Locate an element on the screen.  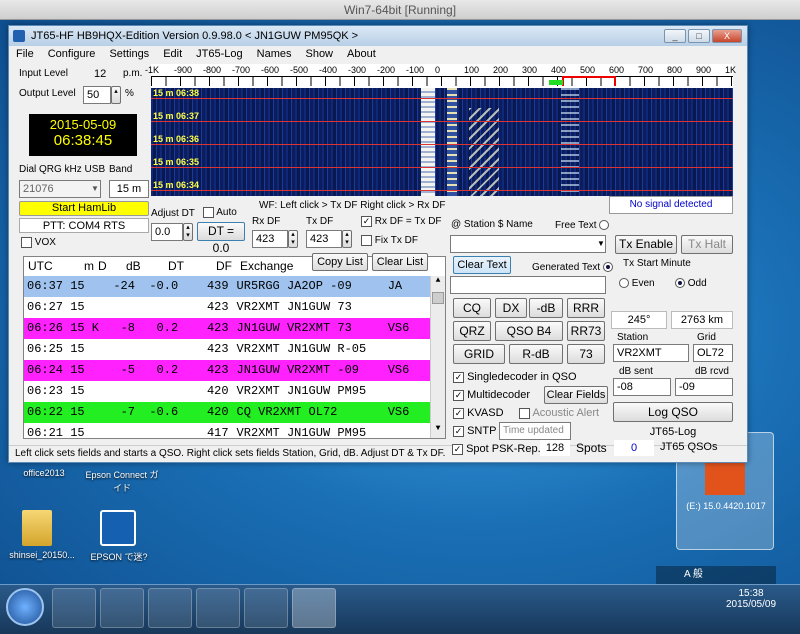
taskbar-chrome-icon is located at coordinates (218, 608).